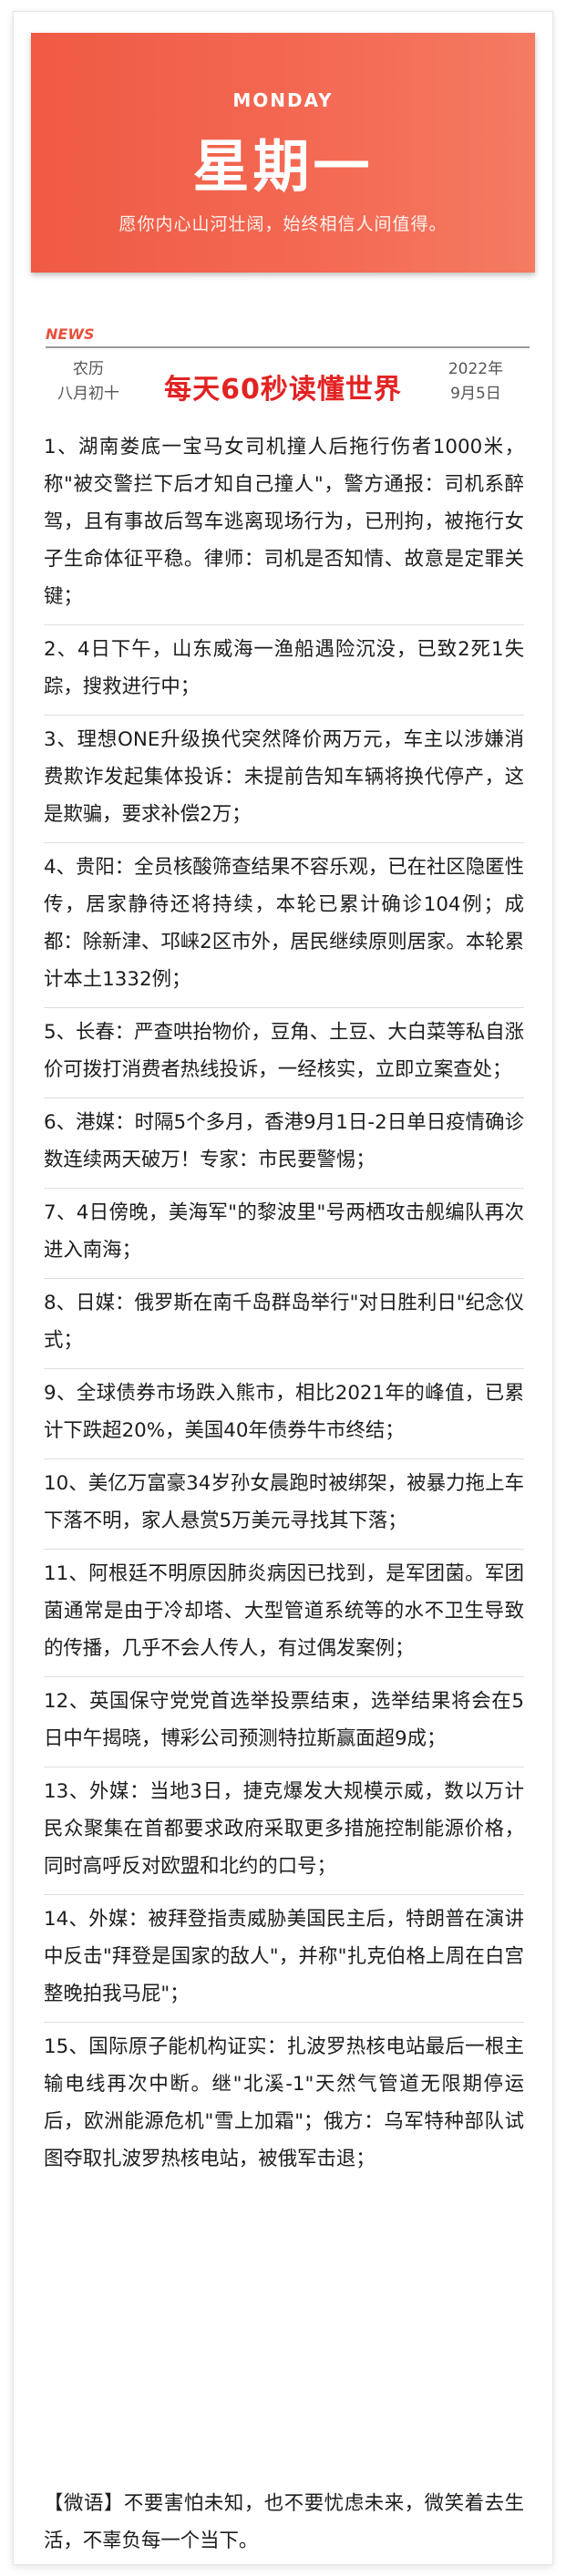 This screenshot has width=566, height=2576. I want to click on list-item: 8、日媒：俄罗斯在南千岛群岛举行"对日胜利日"纪念仪式；, so click(284, 1324).